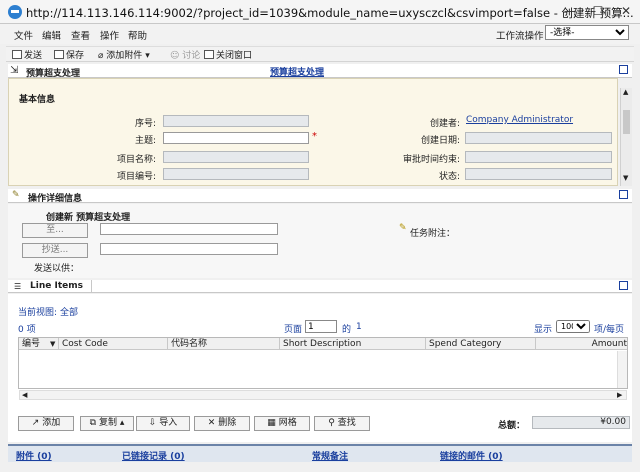 The height and width of the screenshot is (472, 640). I want to click on maximize-button: ☐, so click(598, 11).